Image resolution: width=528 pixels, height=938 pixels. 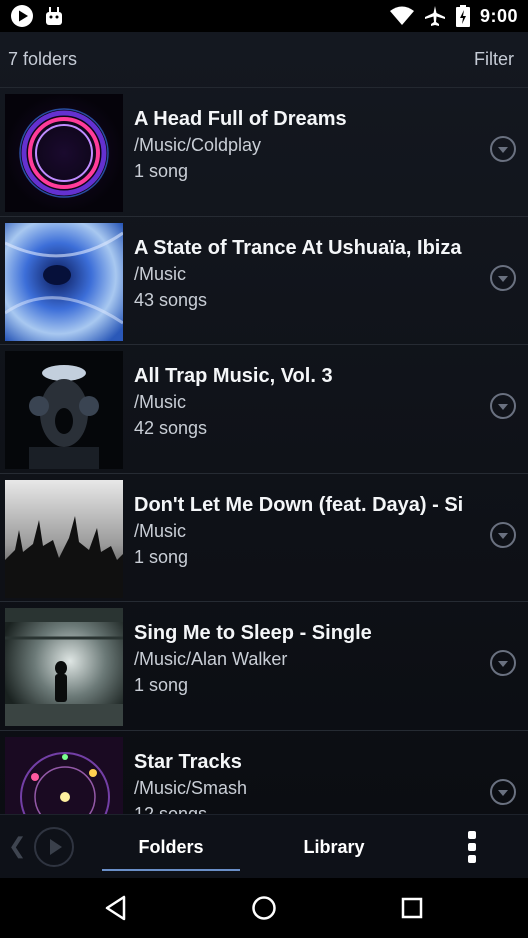 I want to click on play-notification-icon, so click(x=22, y=16).